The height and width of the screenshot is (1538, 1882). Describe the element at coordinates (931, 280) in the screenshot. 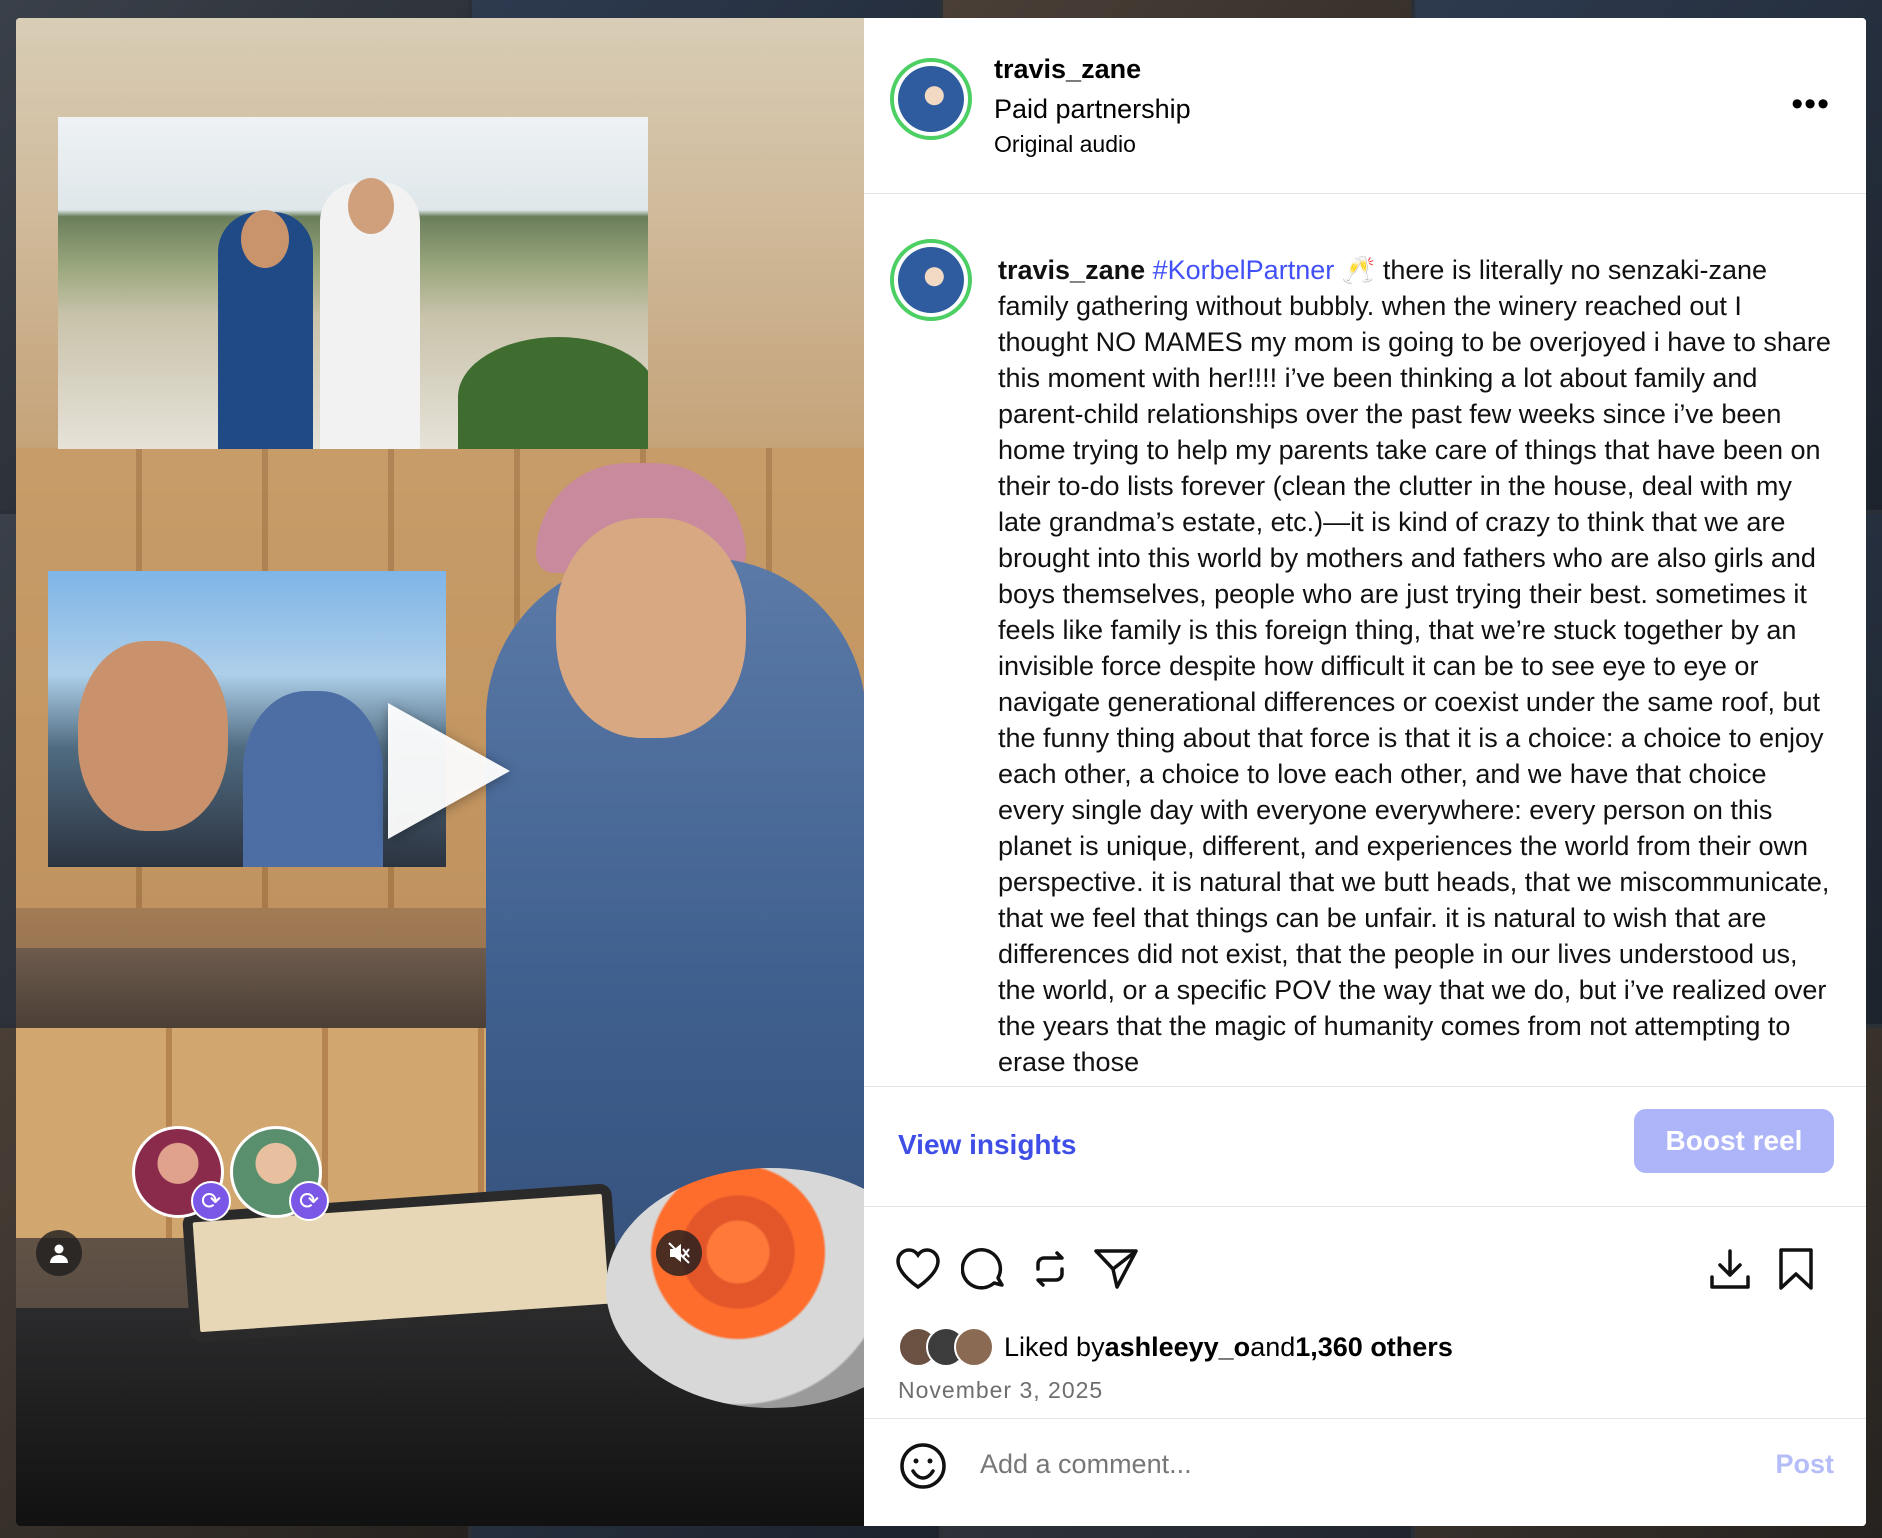

I see `caption-avatar` at that location.